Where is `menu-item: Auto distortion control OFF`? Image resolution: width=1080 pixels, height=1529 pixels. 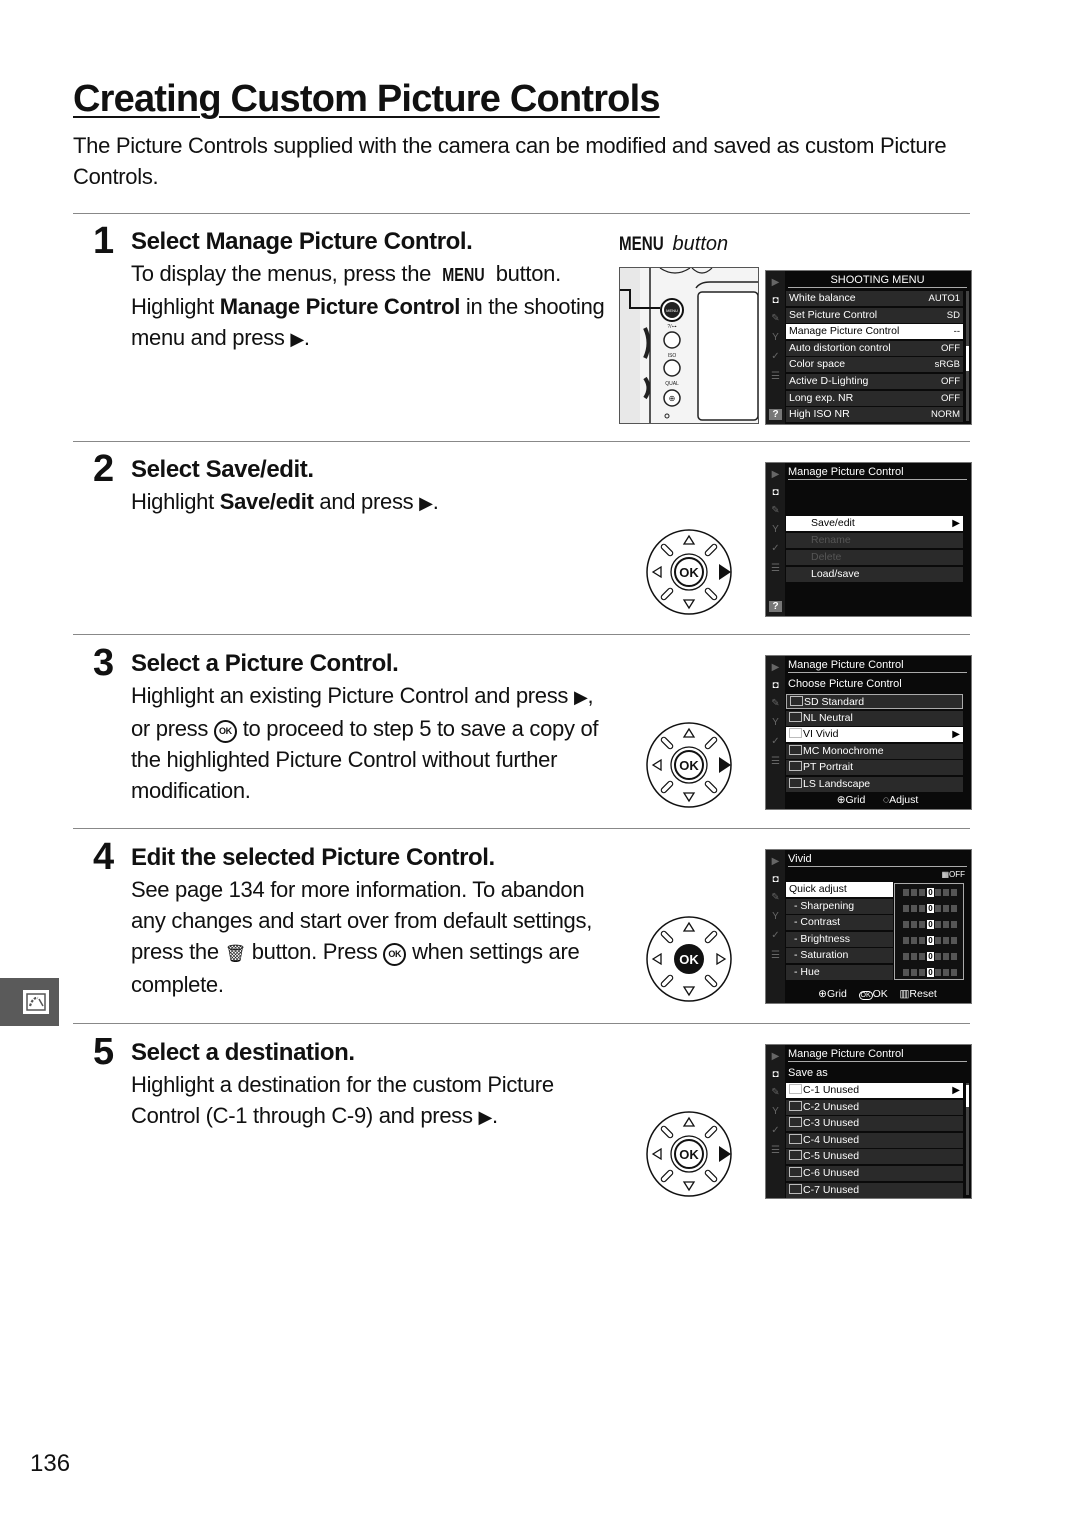 menu-item: Auto distortion control OFF is located at coordinates (874, 348).